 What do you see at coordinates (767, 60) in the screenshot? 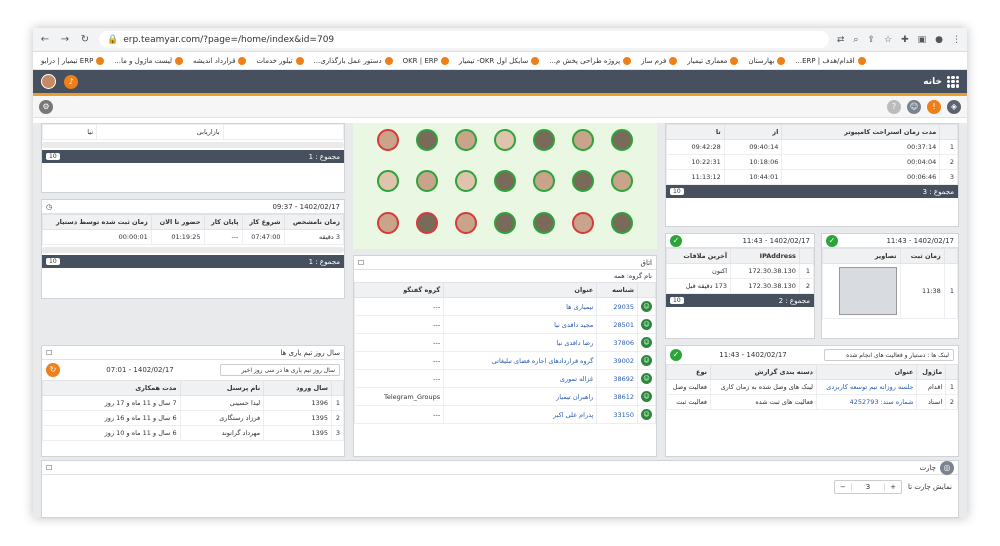
I see `bookmark-item: بهارستان` at bounding box center [767, 60].